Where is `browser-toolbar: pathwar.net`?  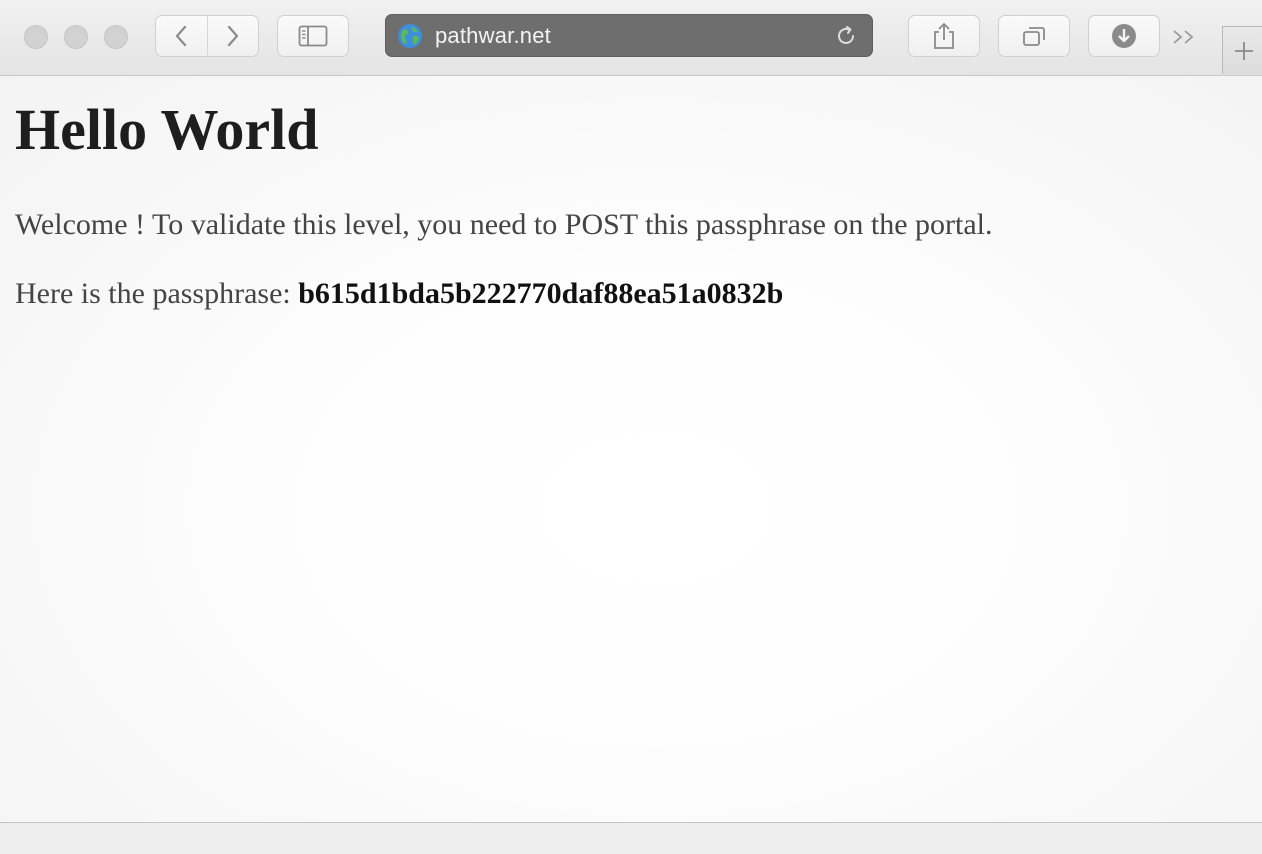
browser-toolbar: pathwar.net is located at coordinates (631, 38).